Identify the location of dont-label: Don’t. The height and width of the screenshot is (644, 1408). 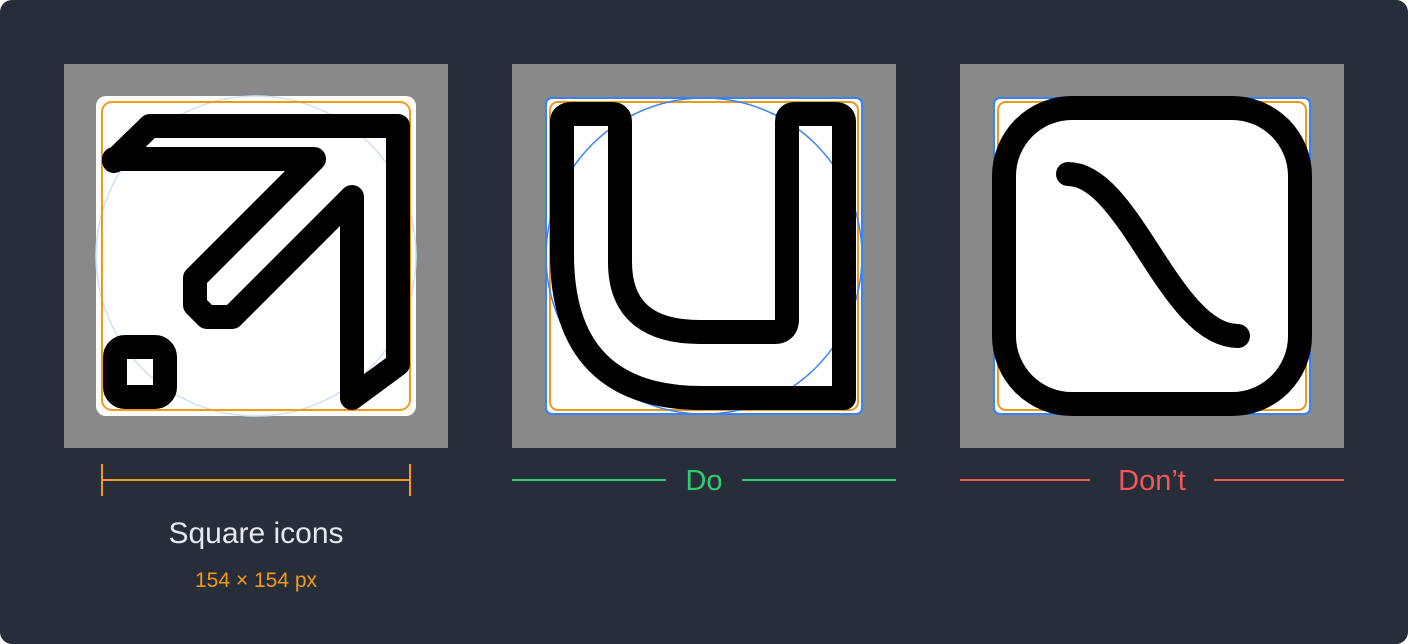
(1152, 481).